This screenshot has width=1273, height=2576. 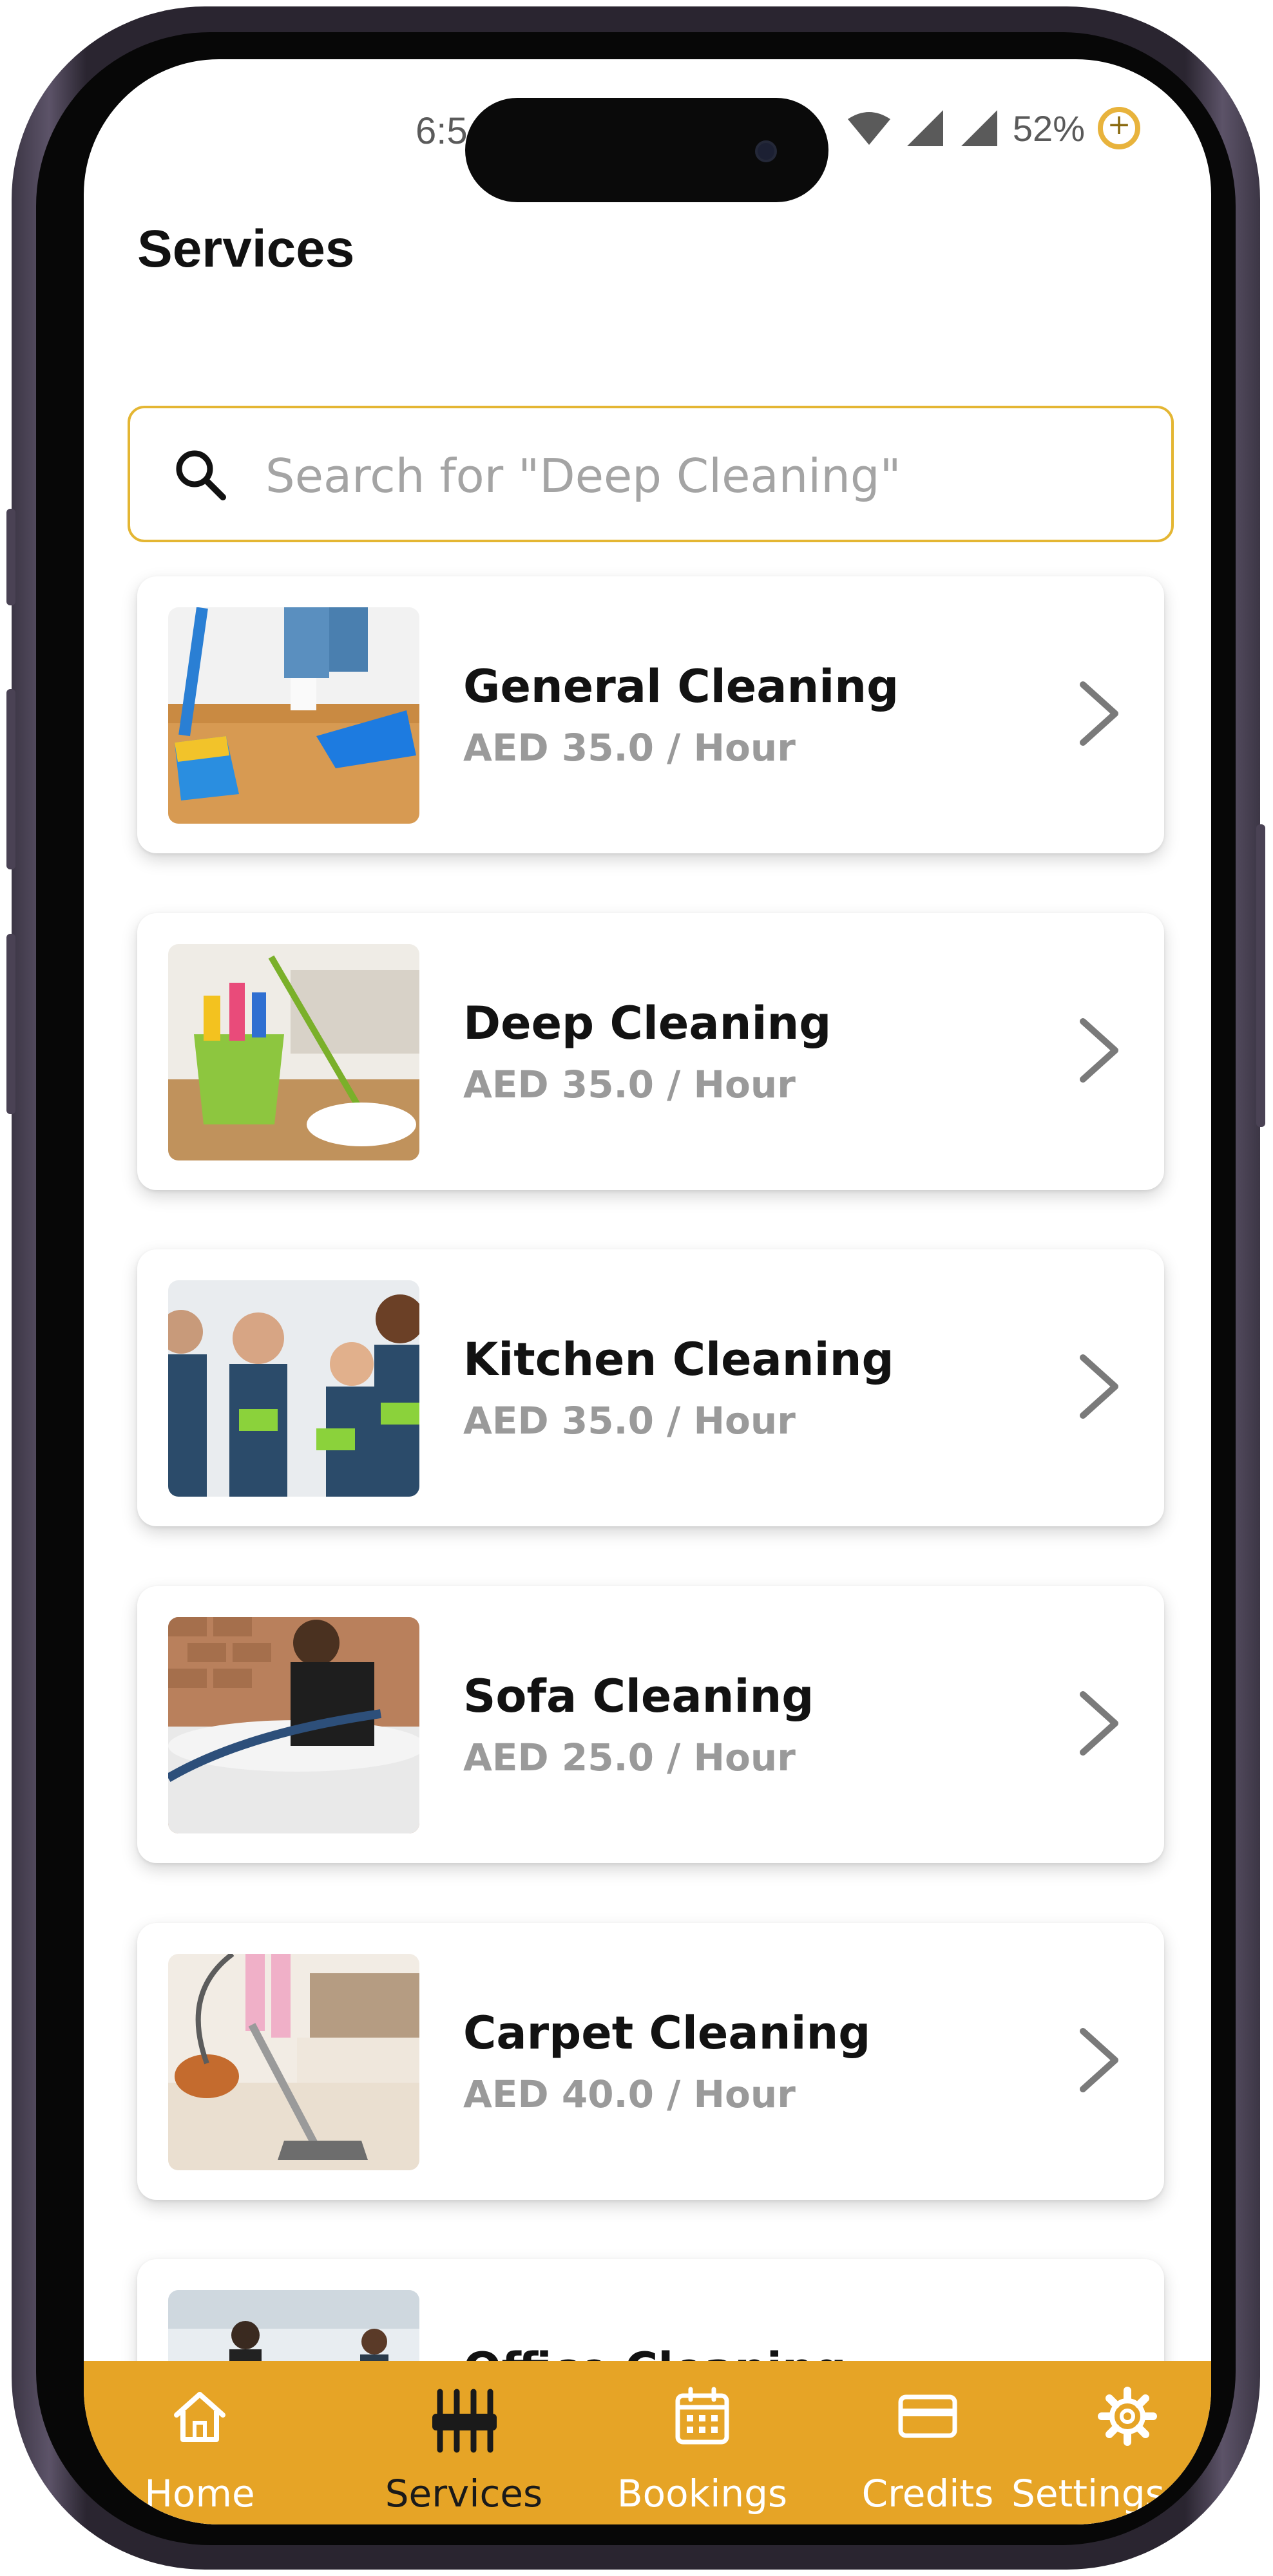 I want to click on service-price: AED 25.0 / Hour, so click(x=630, y=1758).